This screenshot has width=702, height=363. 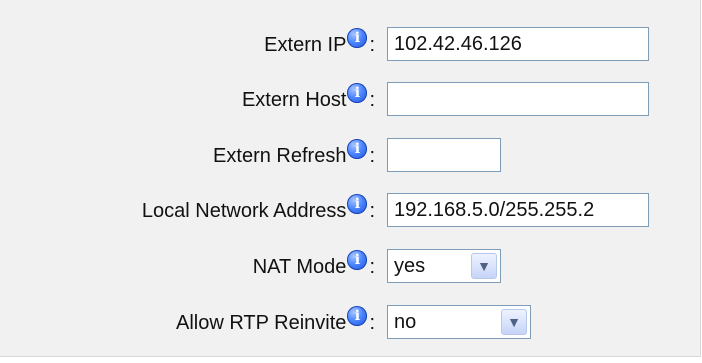 What do you see at coordinates (494, 209) in the screenshot?
I see `local-network-address-value: 192.168.5.0/255.255.2` at bounding box center [494, 209].